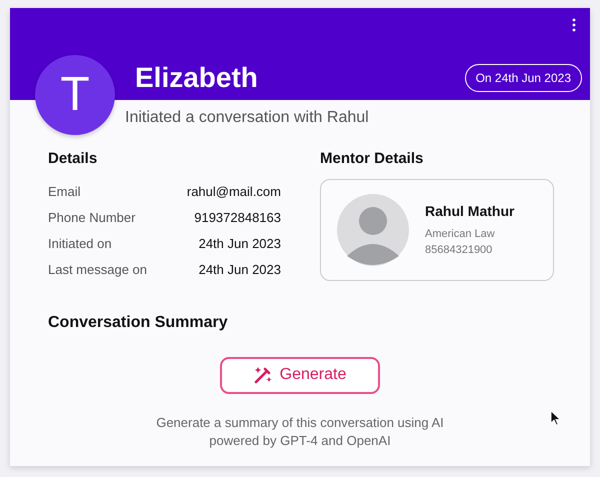 This screenshot has height=477, width=600. I want to click on section-title: Conversation Summary, so click(138, 322).